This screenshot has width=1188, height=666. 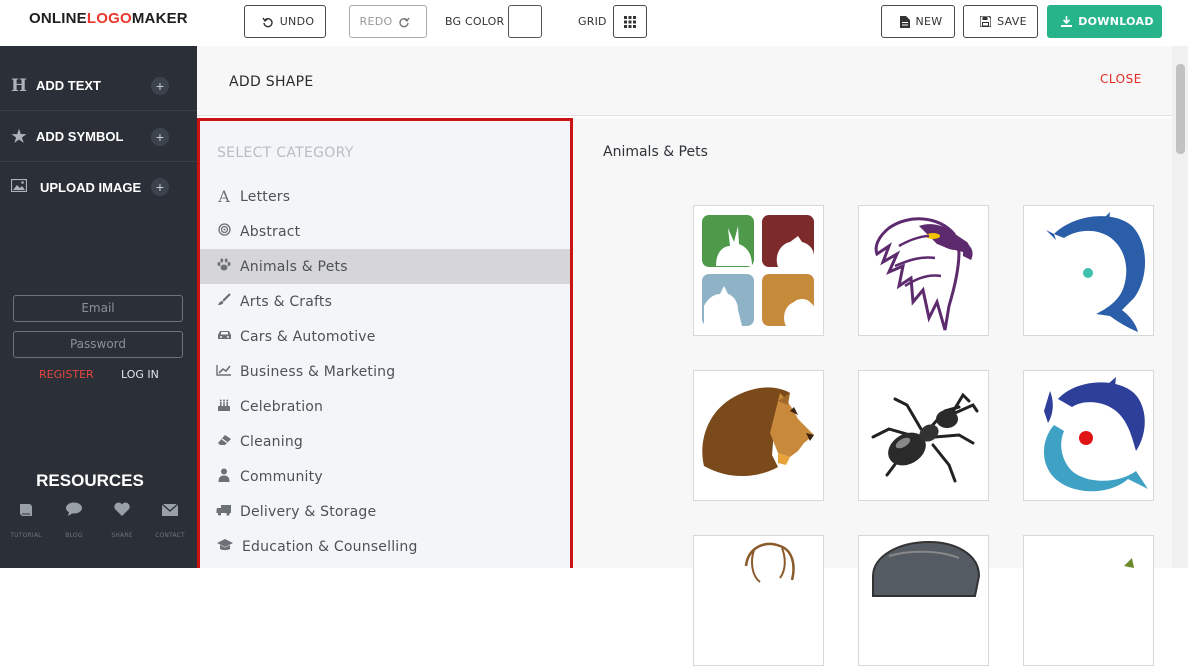 What do you see at coordinates (385, 511) in the screenshot?
I see `category-delivery-storage: Delivery & Storage` at bounding box center [385, 511].